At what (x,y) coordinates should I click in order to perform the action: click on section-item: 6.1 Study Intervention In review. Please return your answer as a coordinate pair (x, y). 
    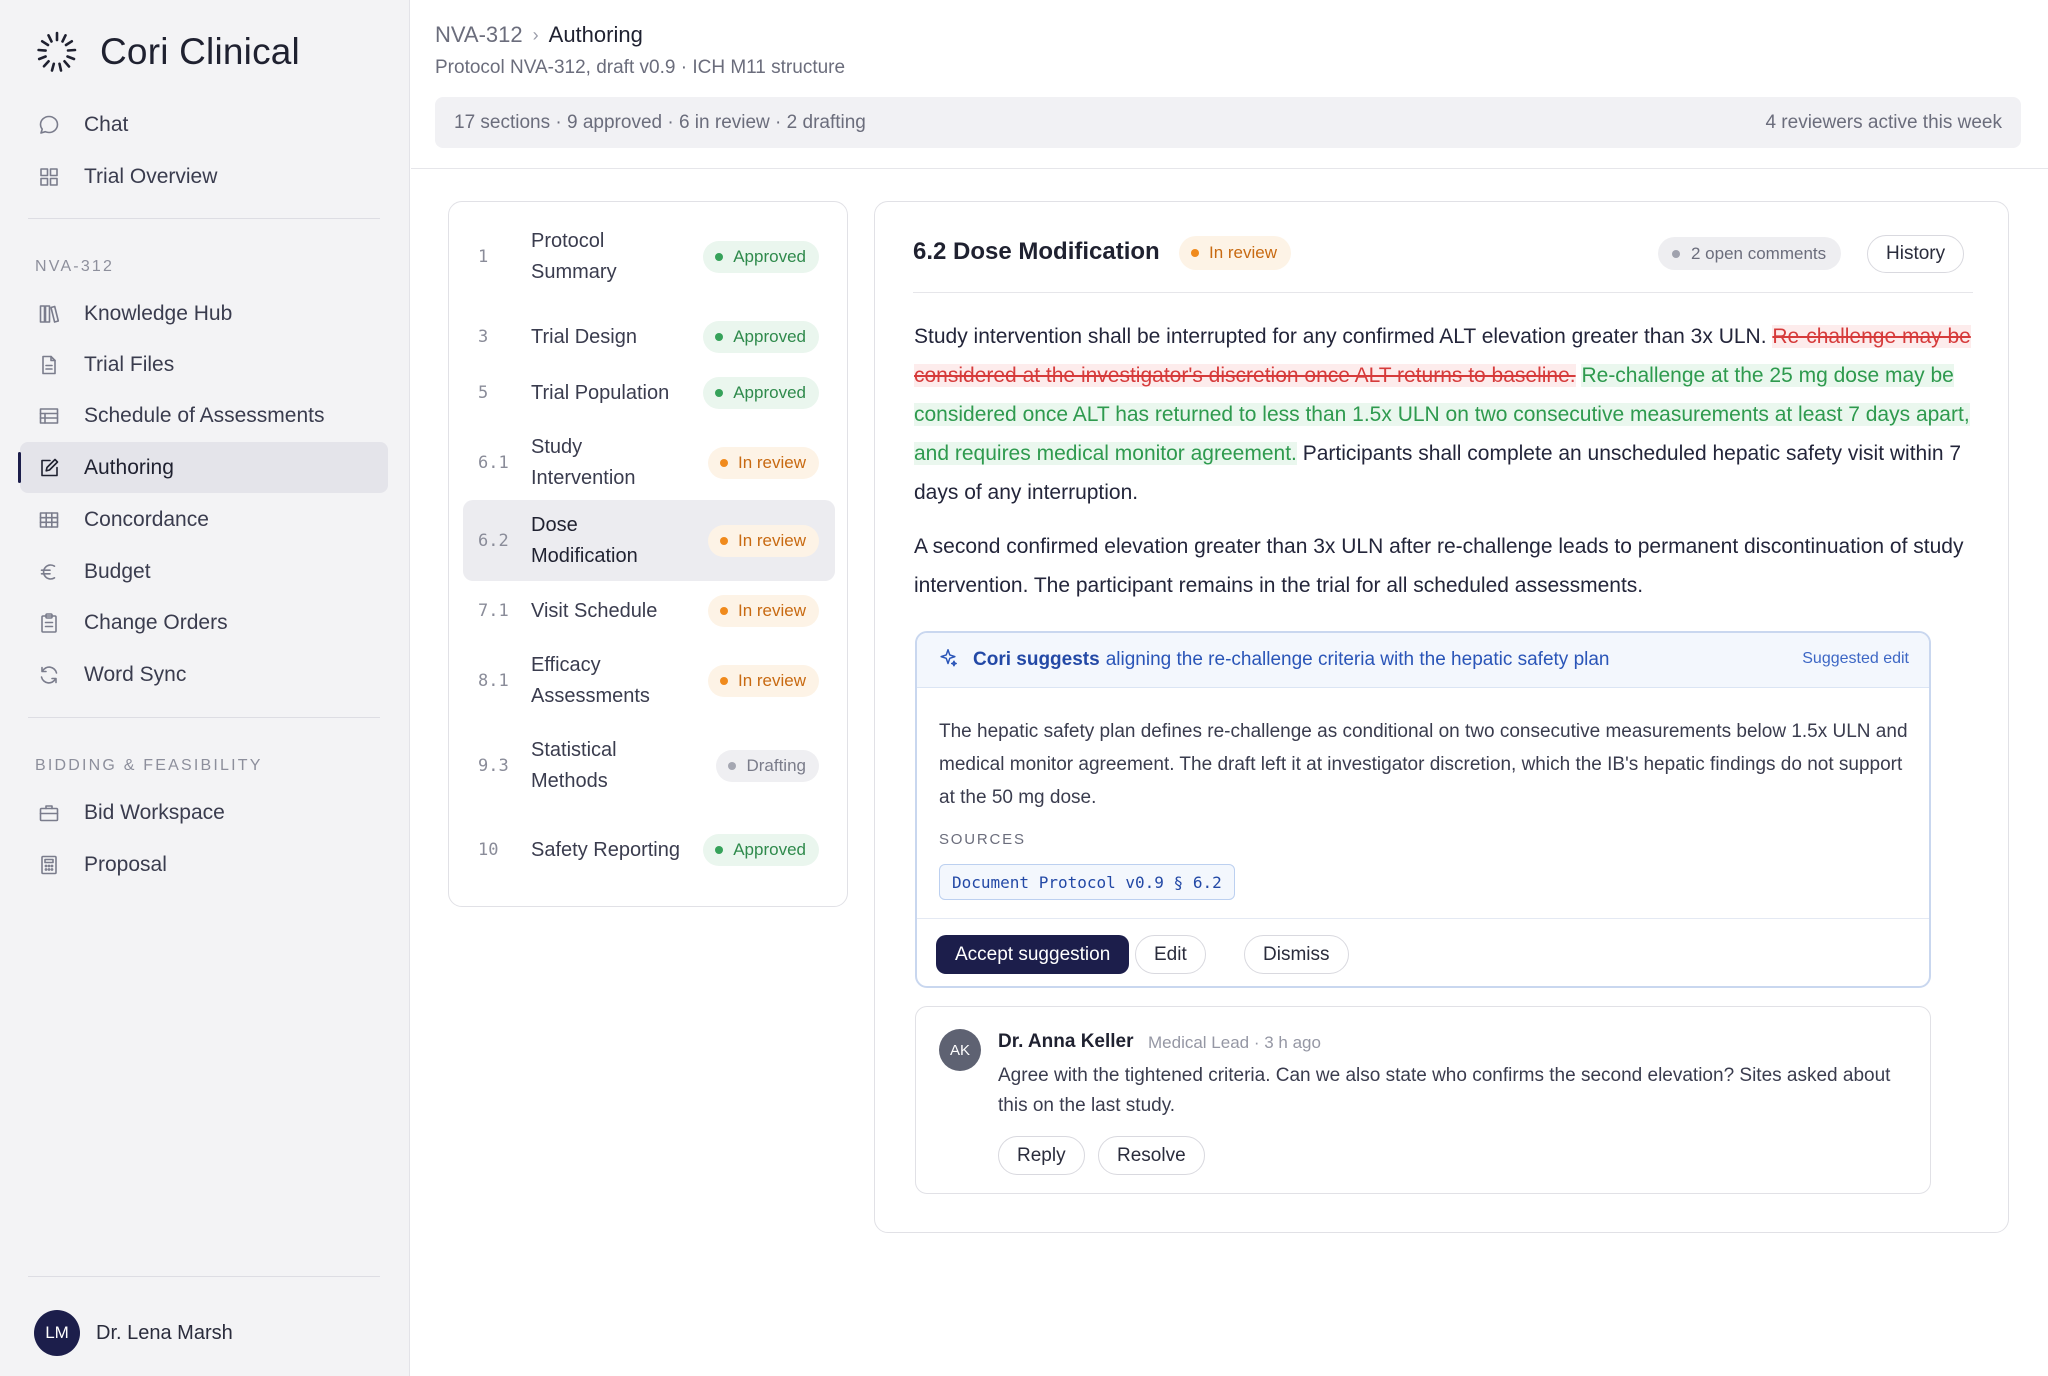
    Looking at the image, I should click on (649, 463).